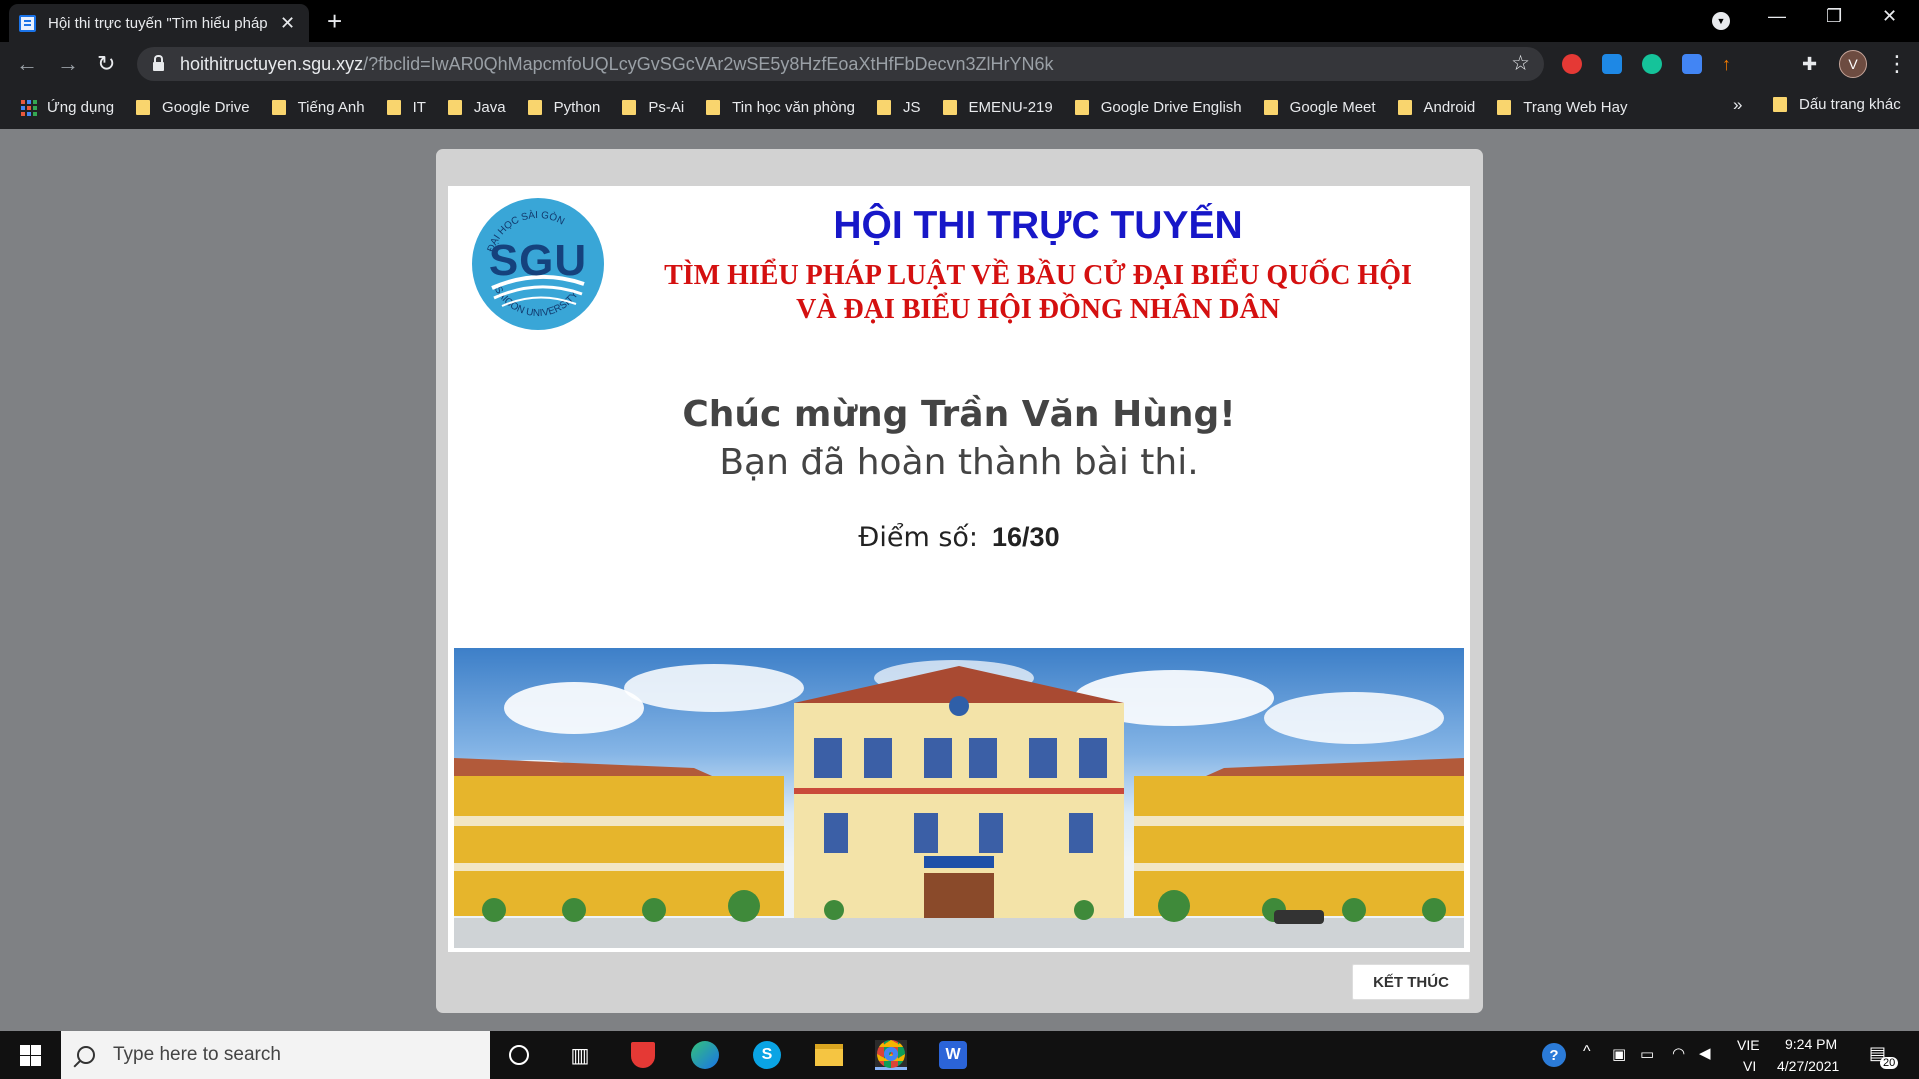  Describe the element at coordinates (1812, 64) in the screenshot. I see `extensions-puzzle-icon: ✚` at that location.